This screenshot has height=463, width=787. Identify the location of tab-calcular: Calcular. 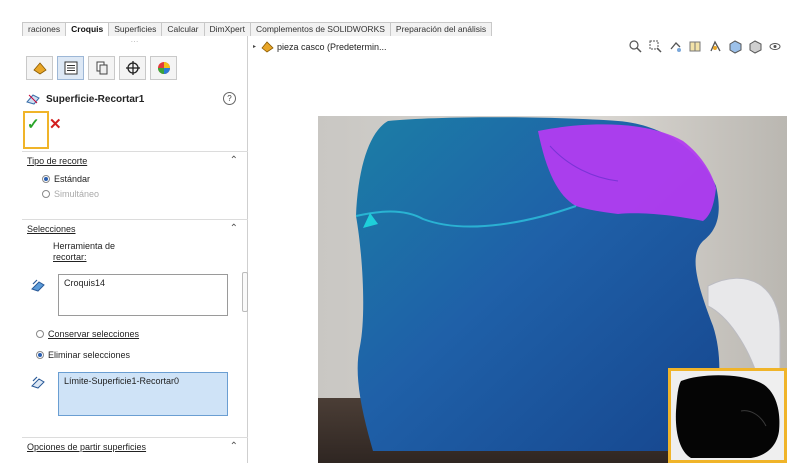
(183, 29).